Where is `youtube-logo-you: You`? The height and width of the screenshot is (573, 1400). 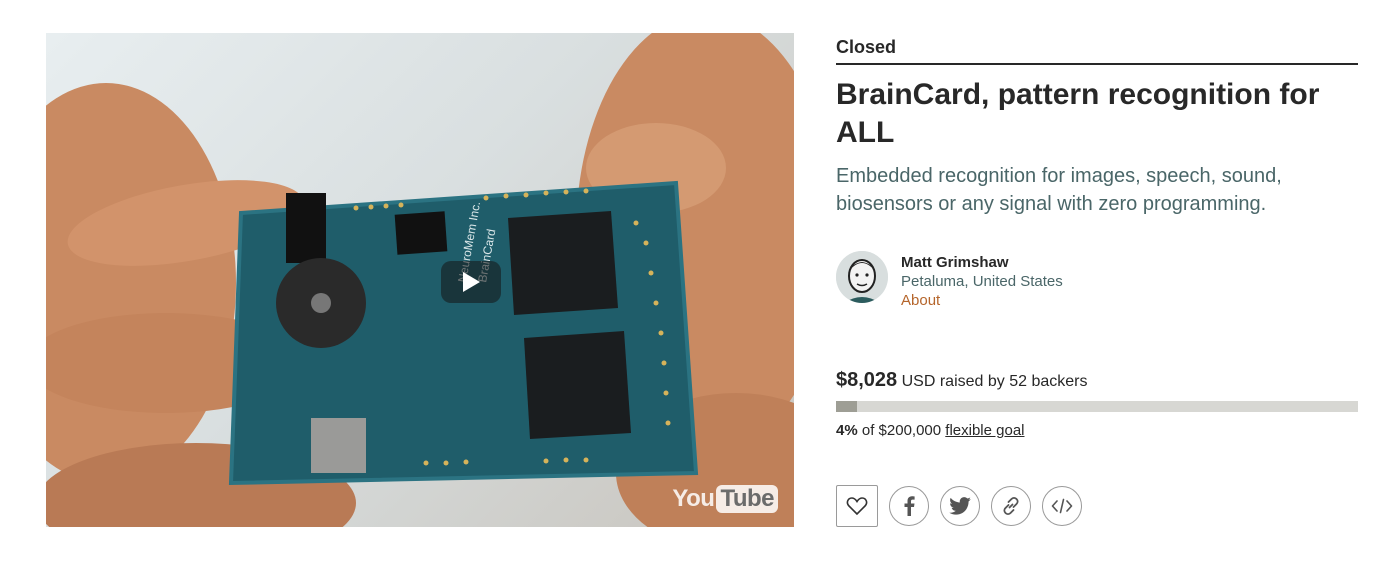
youtube-logo-you: You is located at coordinates (693, 498).